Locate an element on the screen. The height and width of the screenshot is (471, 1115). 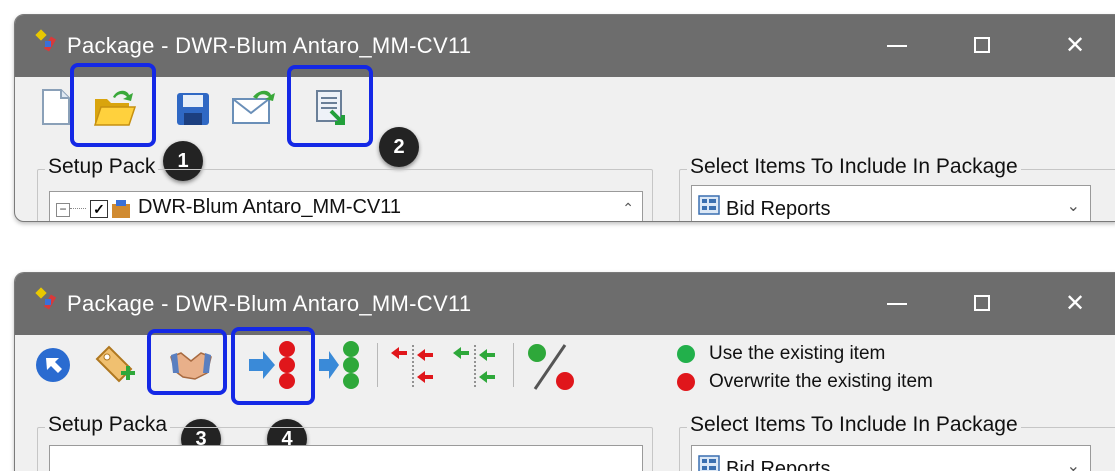
legend-overwrite-existing: Overwrite the existing item is located at coordinates (821, 381).